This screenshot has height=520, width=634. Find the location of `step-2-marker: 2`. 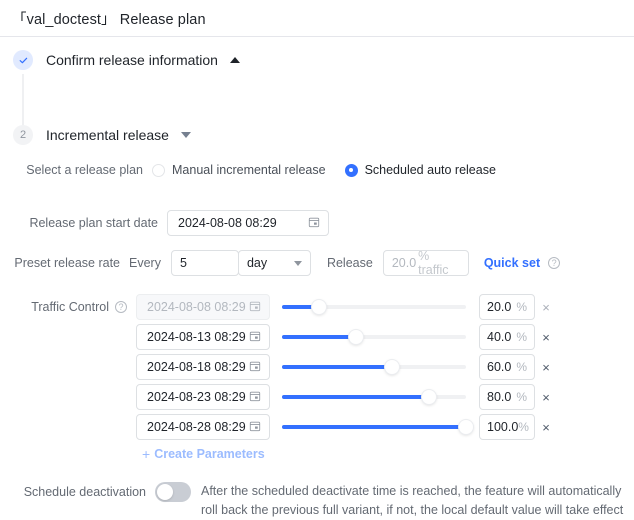

step-2-marker: 2 is located at coordinates (23, 135).